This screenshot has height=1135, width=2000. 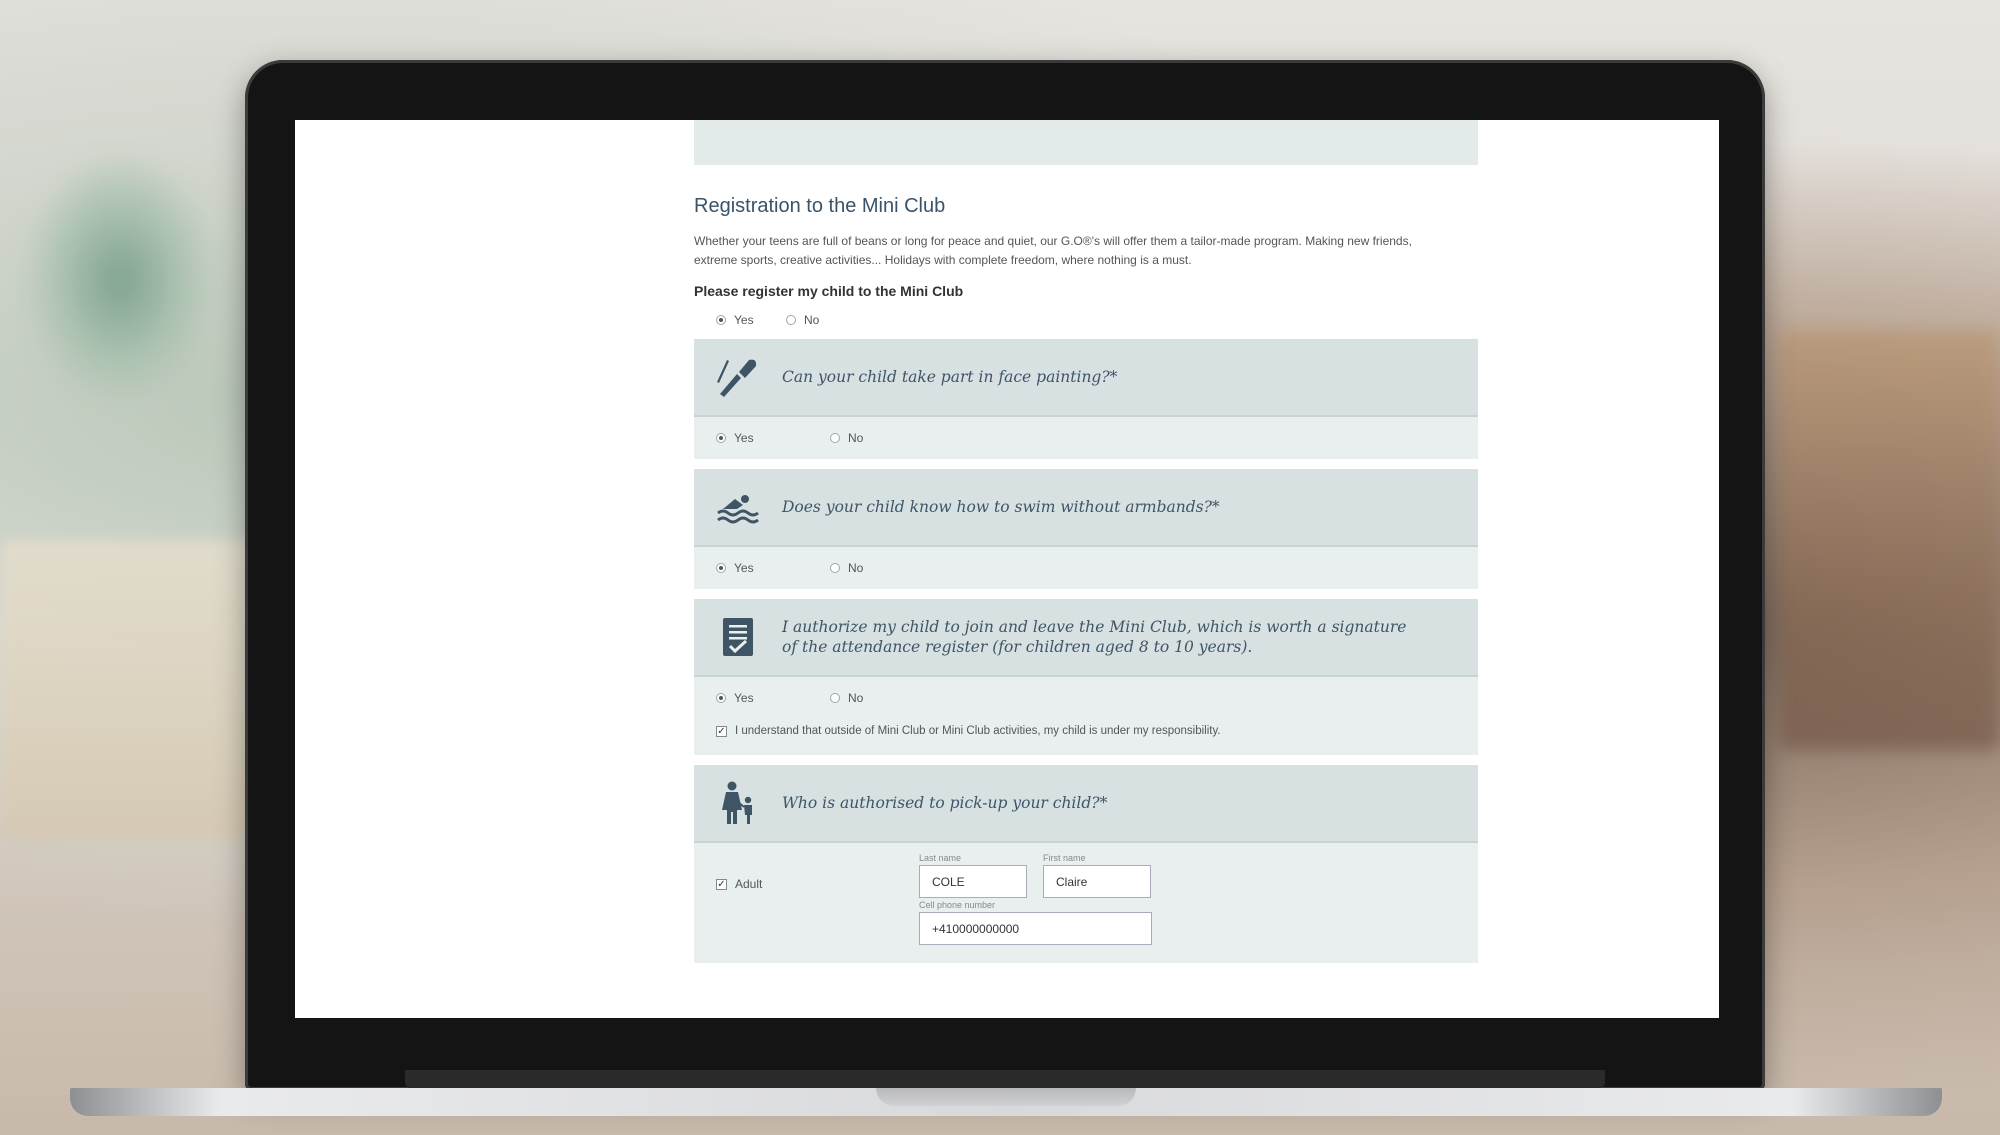 I want to click on swim-yes-option: Yes, so click(x=773, y=568).